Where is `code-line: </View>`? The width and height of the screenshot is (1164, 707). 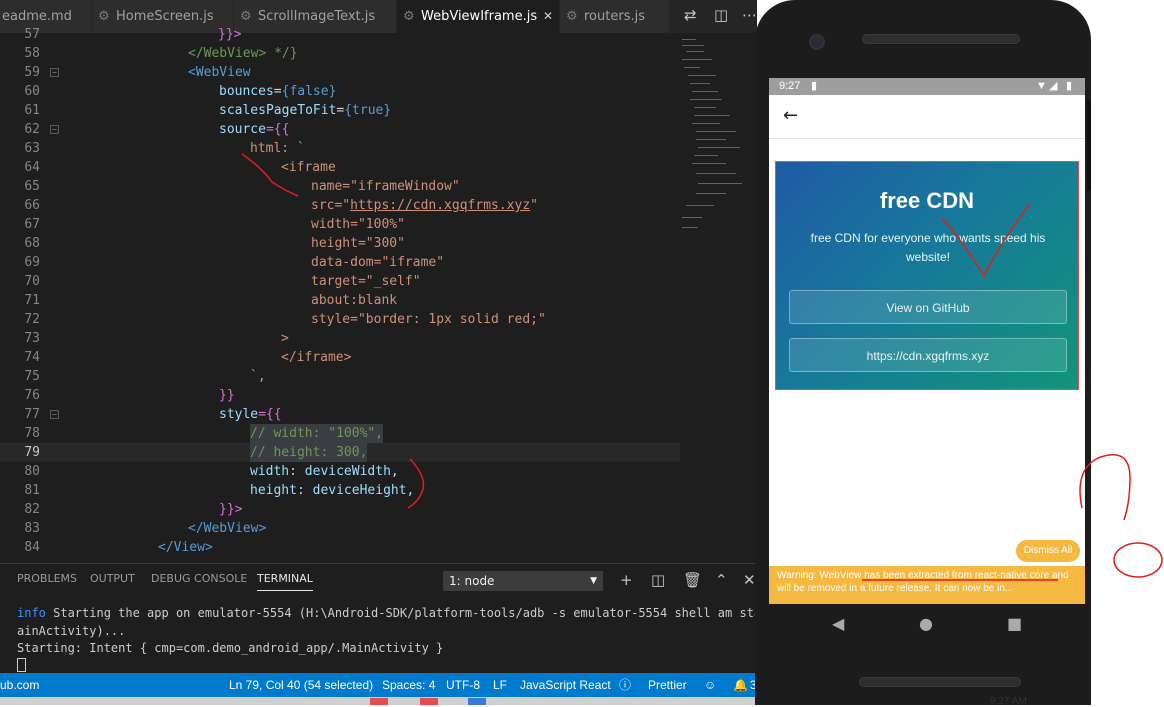
code-line: </View> is located at coordinates (185, 547).